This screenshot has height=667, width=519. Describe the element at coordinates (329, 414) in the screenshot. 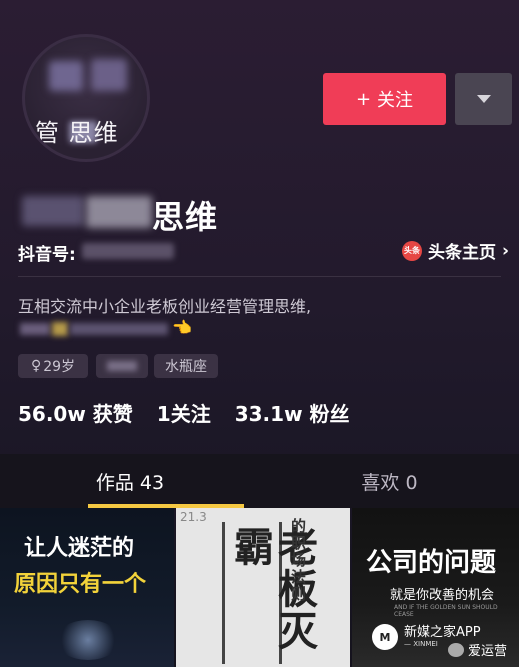

I see `followers-label: 粉丝` at that location.